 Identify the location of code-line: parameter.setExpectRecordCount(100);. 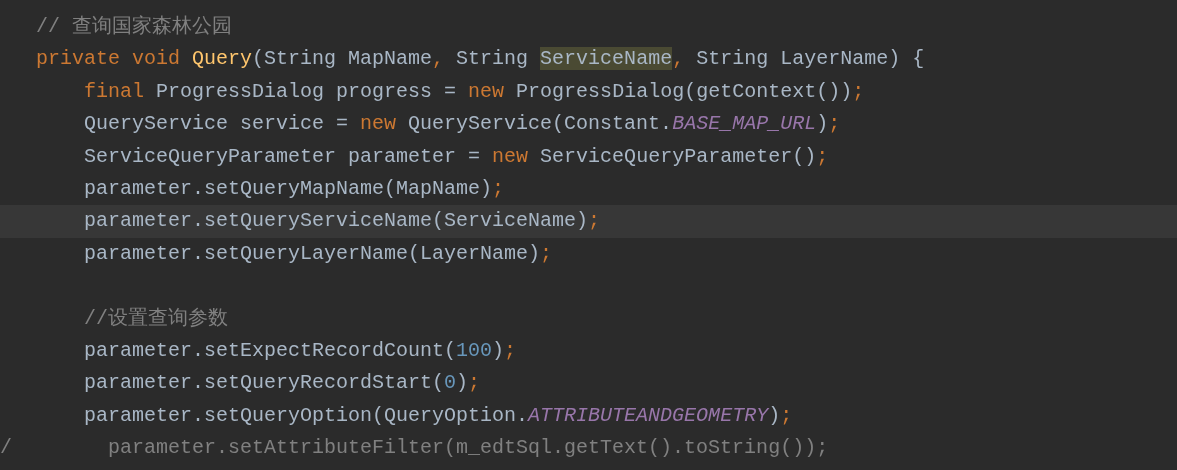
(300, 350).